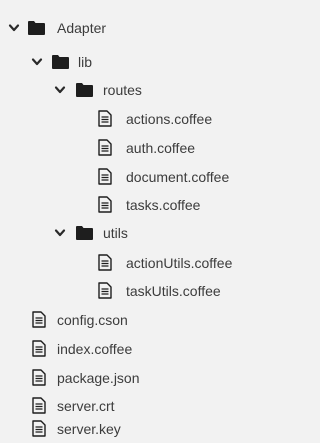 This screenshot has width=320, height=443. I want to click on file-label: config.cson, so click(92, 319).